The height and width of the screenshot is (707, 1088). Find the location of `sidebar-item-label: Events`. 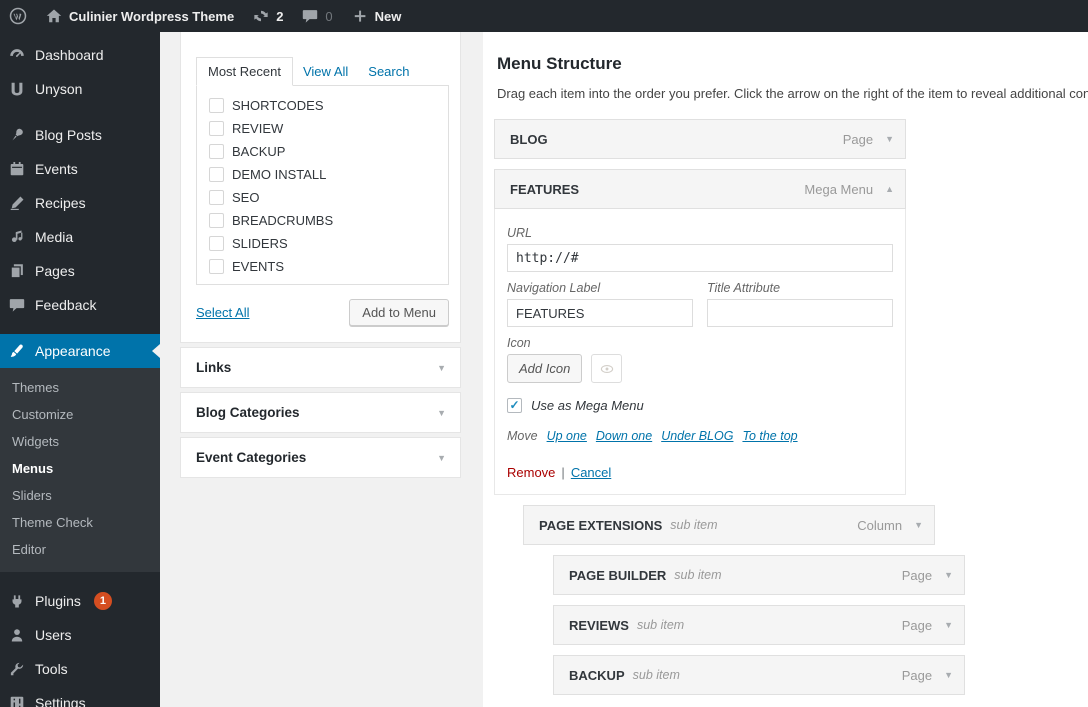

sidebar-item-label: Events is located at coordinates (56, 169).